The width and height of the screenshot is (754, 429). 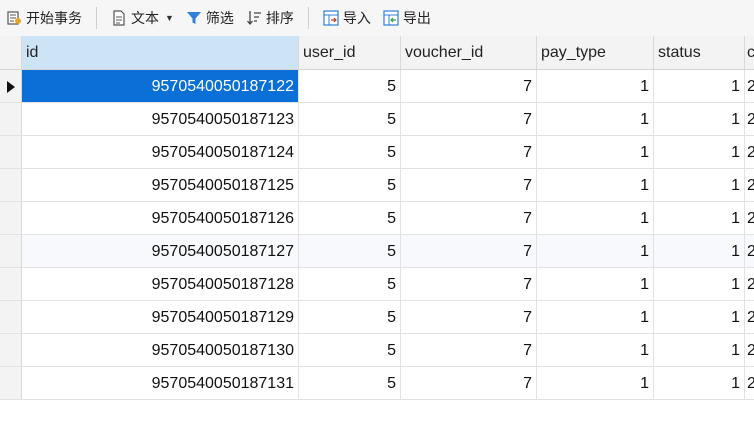 I want to click on column-header-id: id, so click(x=160, y=52).